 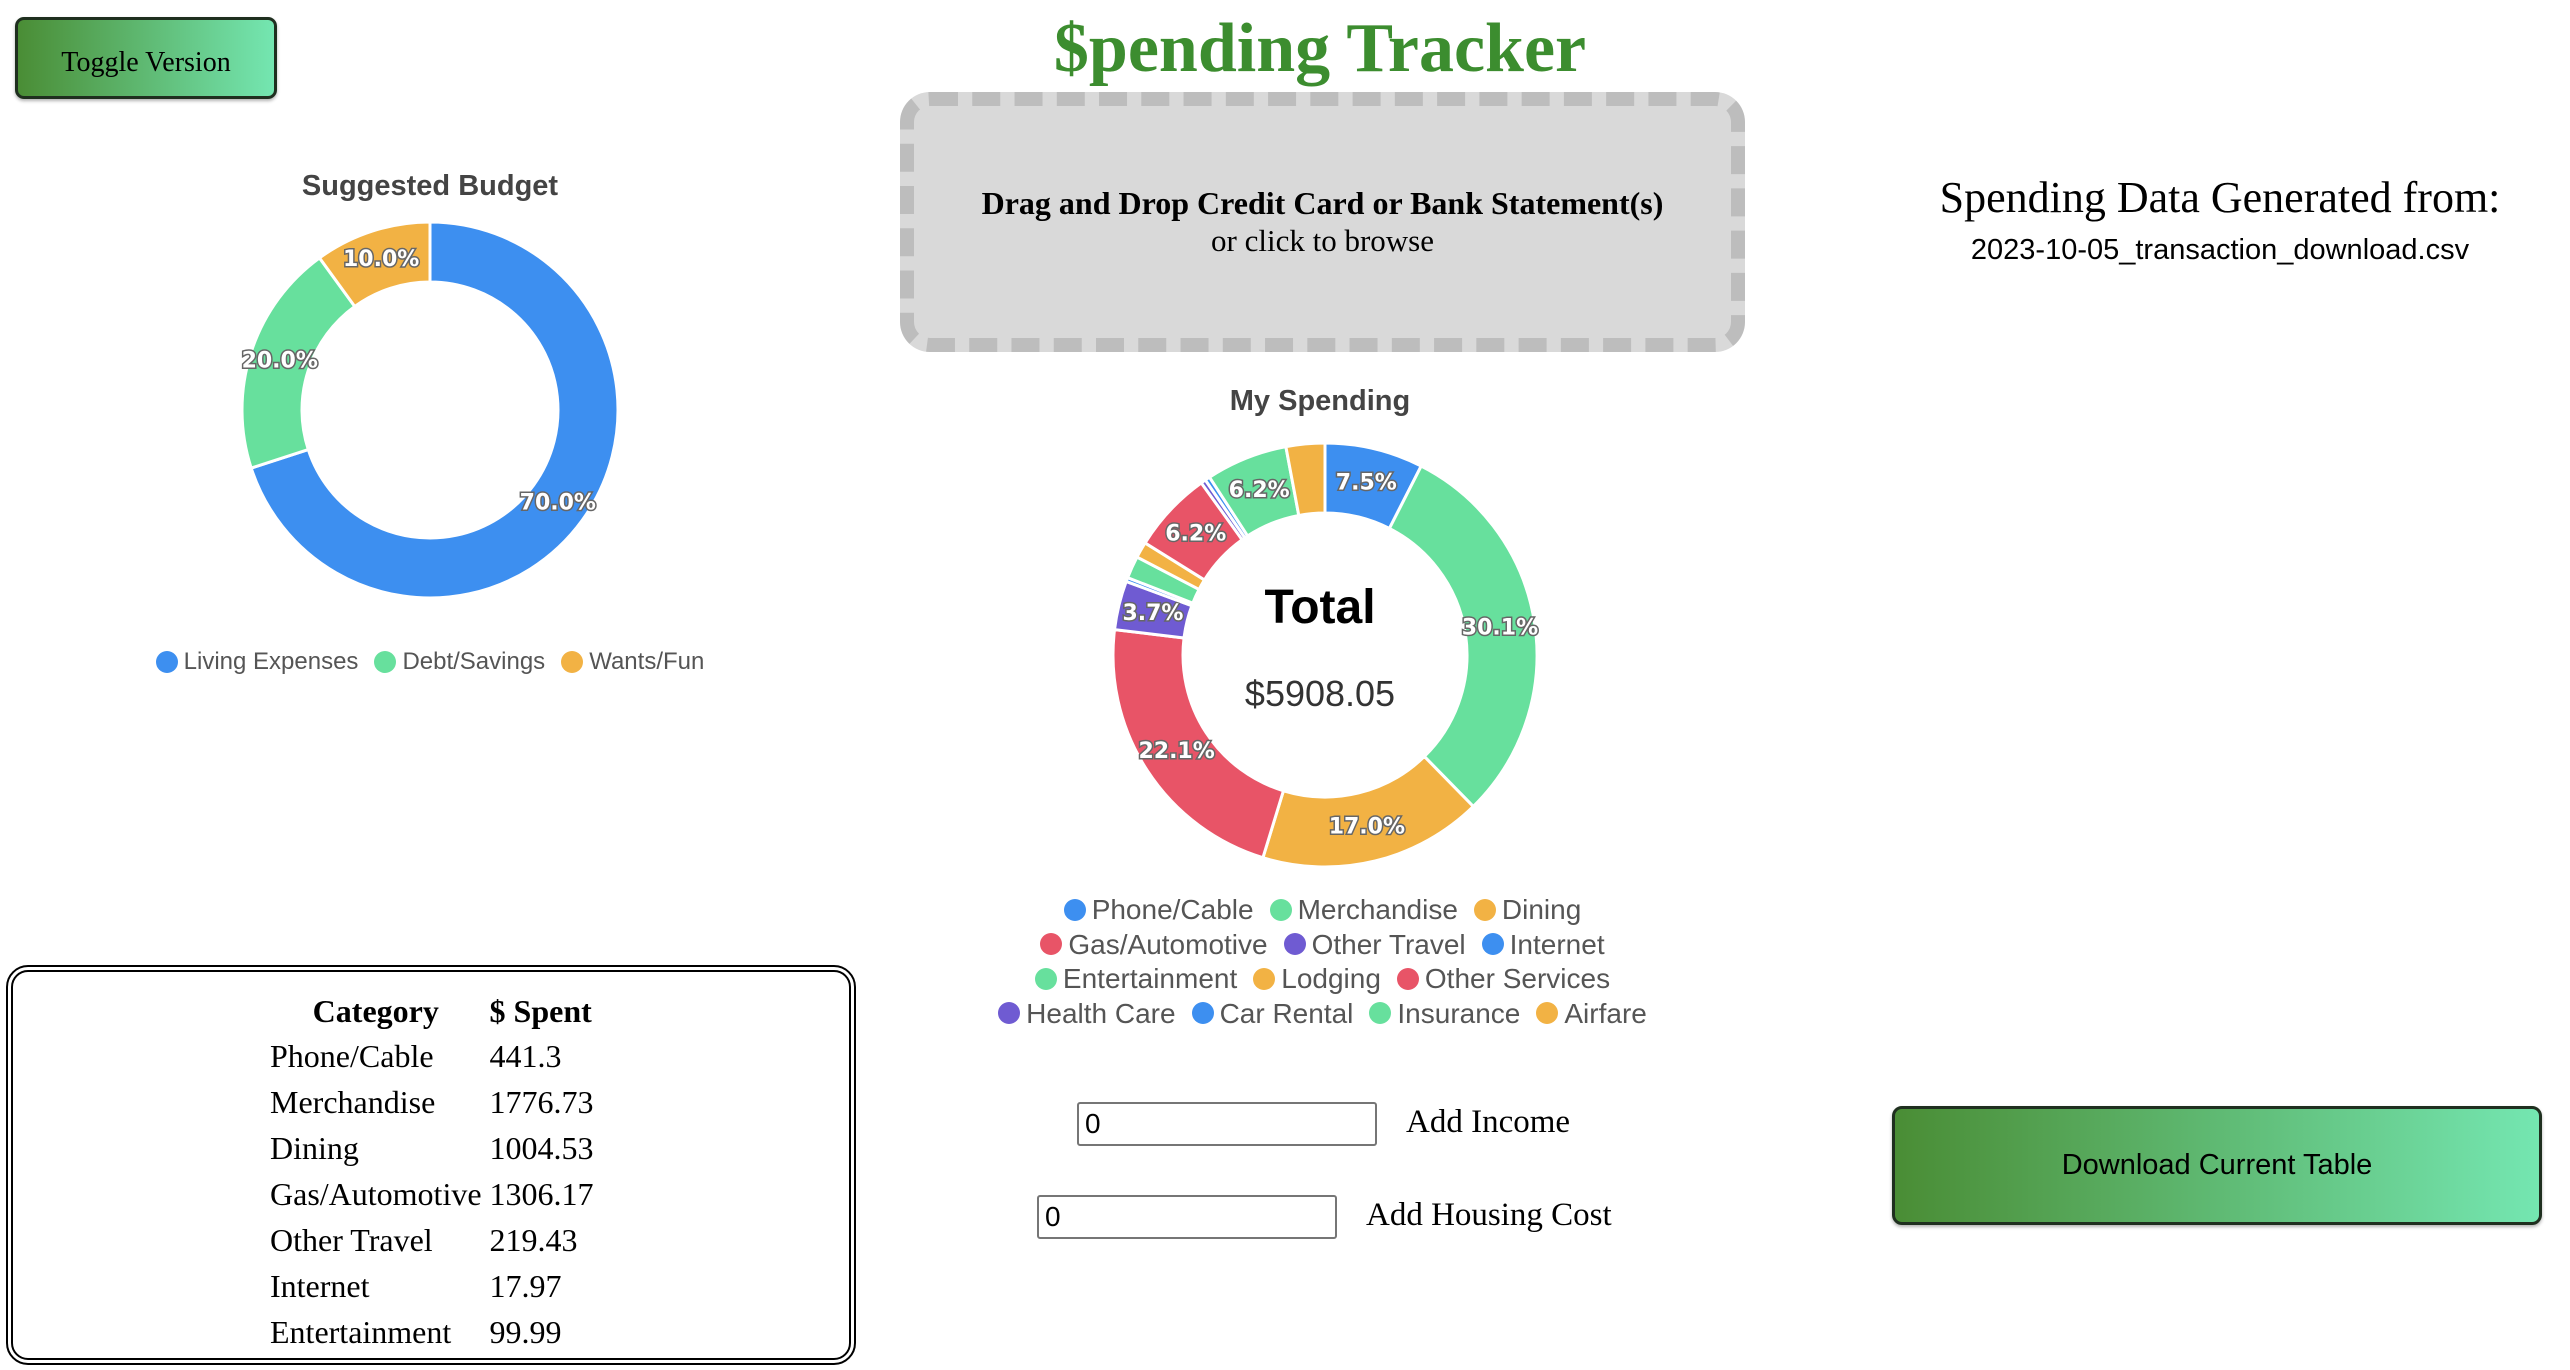 I want to click on download-table-button: Download Current Table, so click(x=2217, y=1165).